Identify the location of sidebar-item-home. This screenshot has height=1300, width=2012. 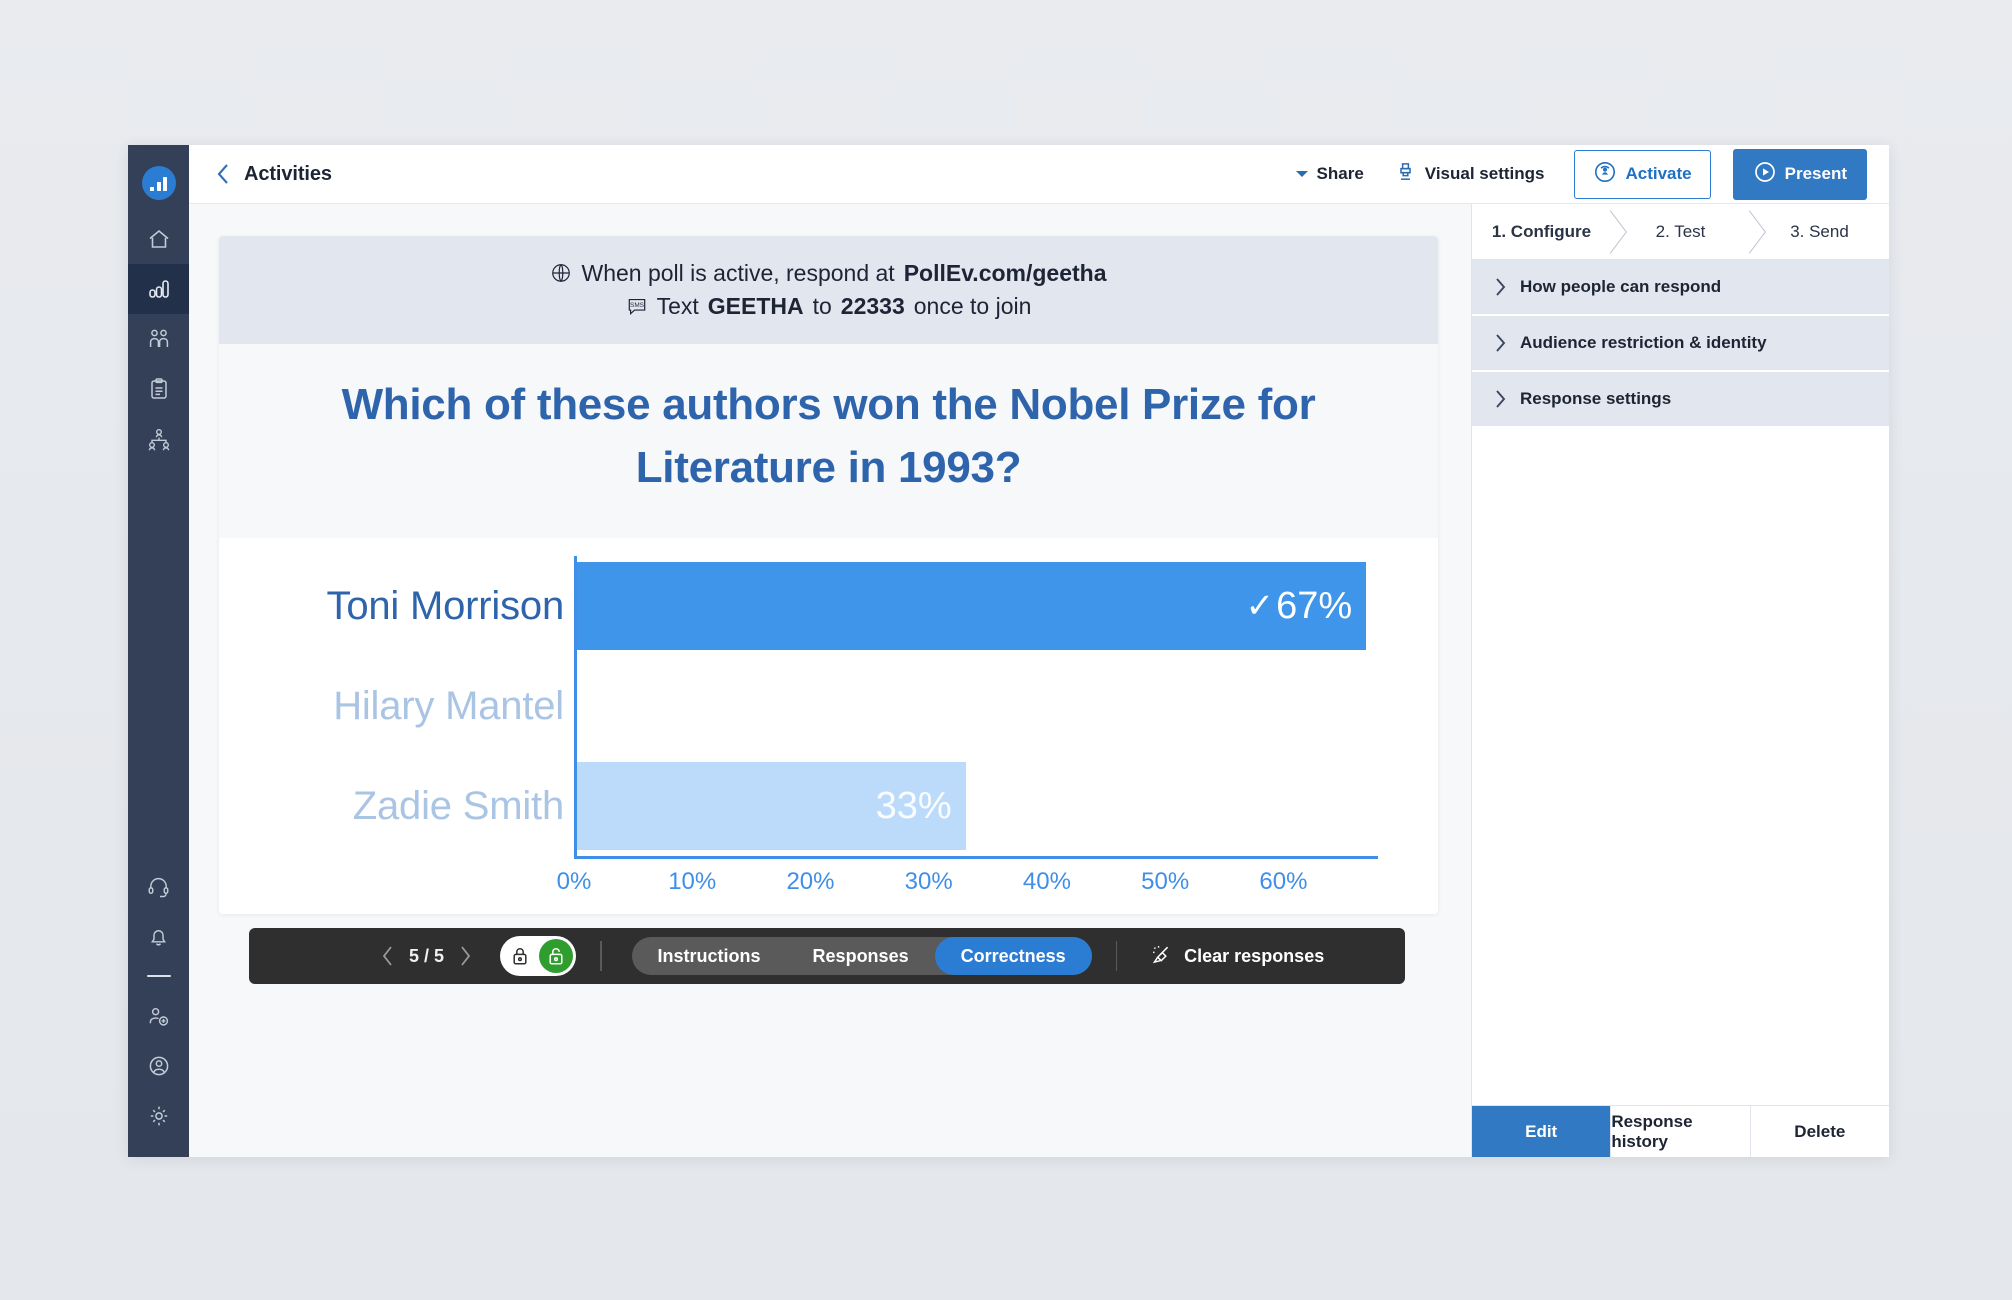
(158, 239).